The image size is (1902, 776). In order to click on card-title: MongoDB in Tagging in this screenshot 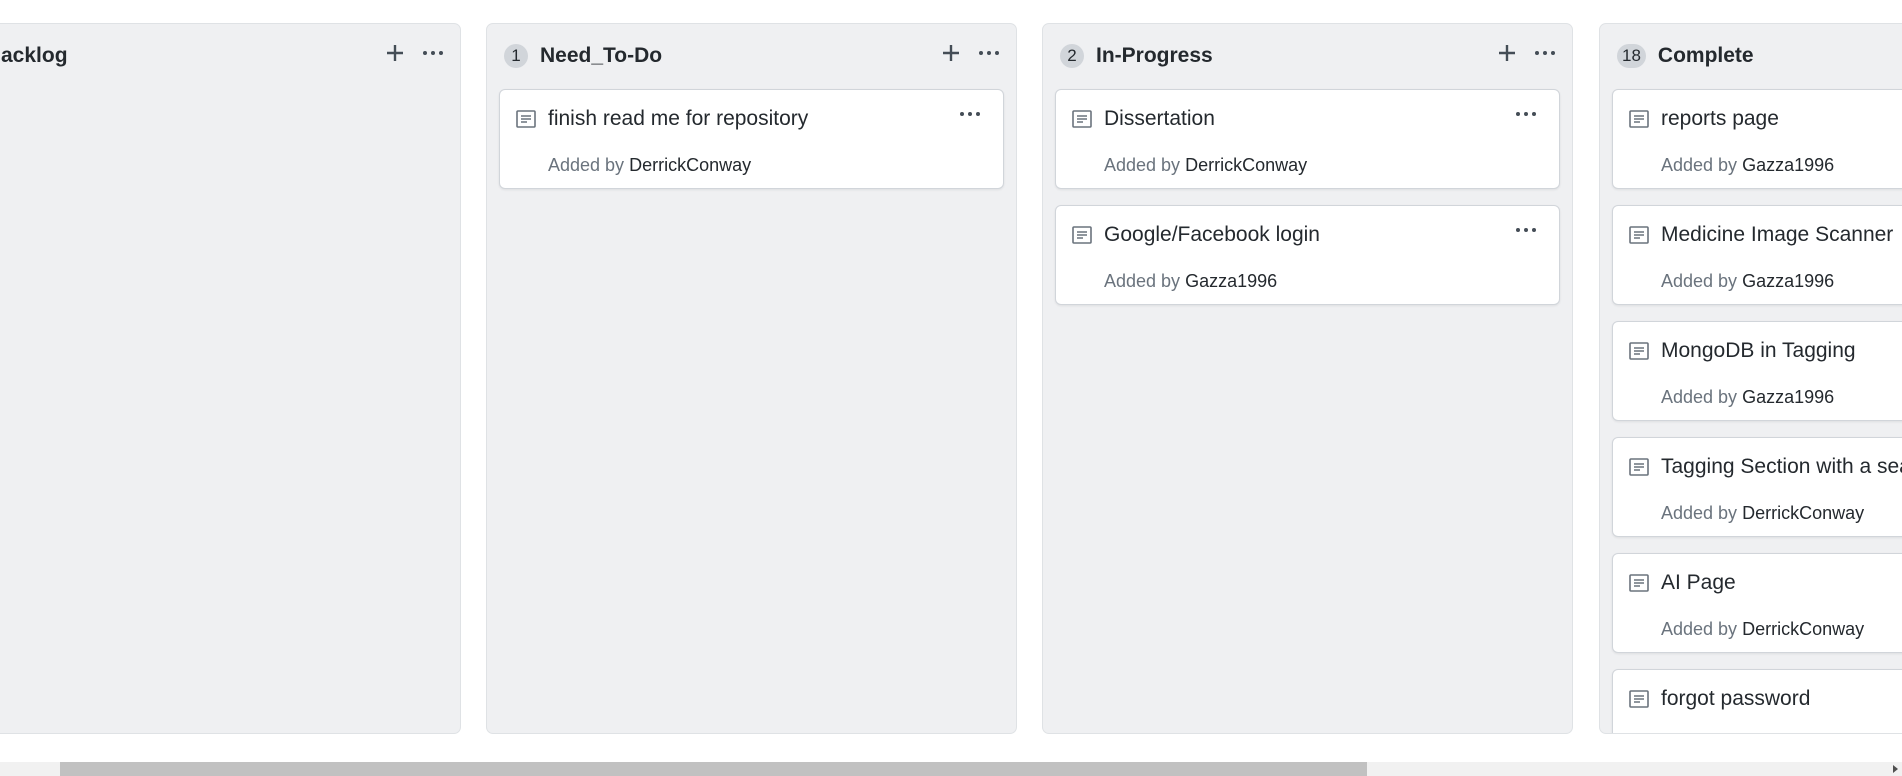, I will do `click(1758, 350)`.